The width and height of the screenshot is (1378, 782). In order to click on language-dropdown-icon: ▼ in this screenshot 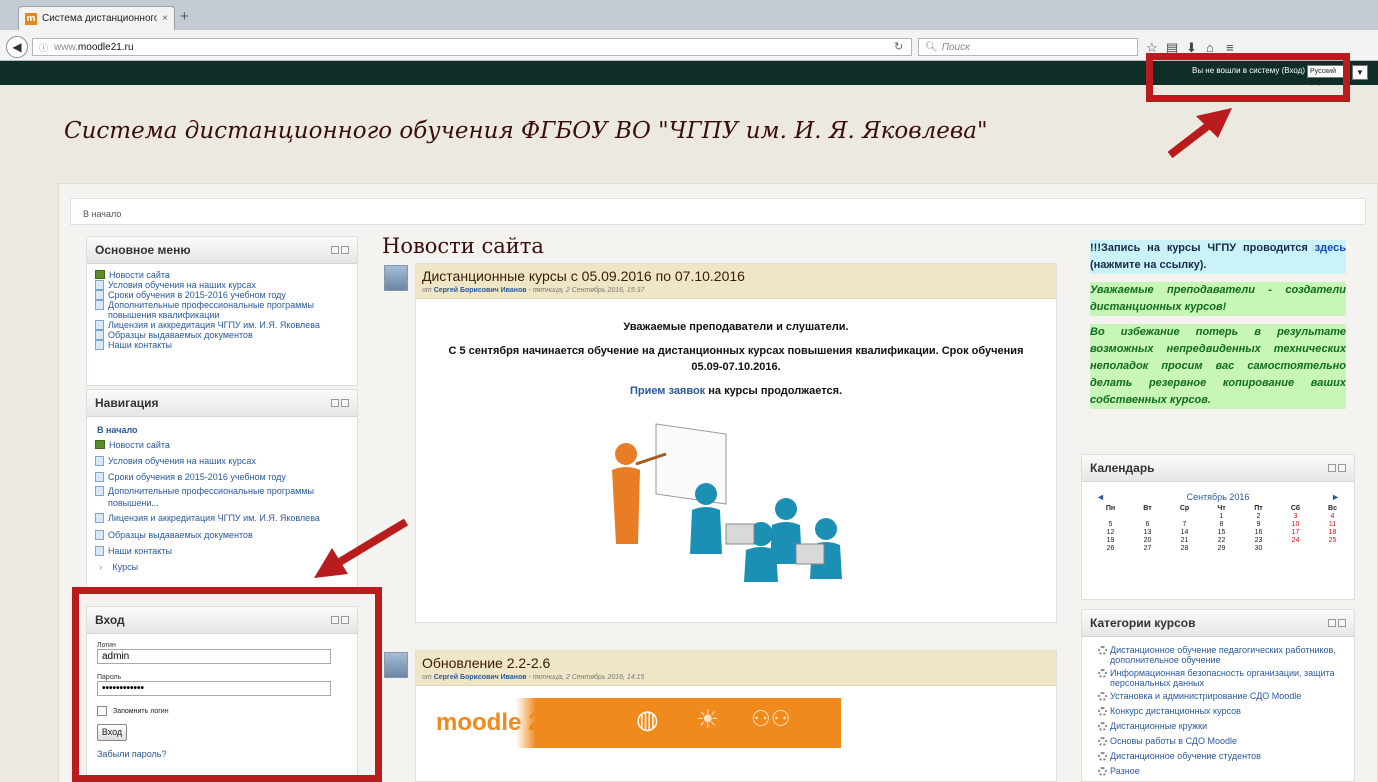, I will do `click(1360, 72)`.